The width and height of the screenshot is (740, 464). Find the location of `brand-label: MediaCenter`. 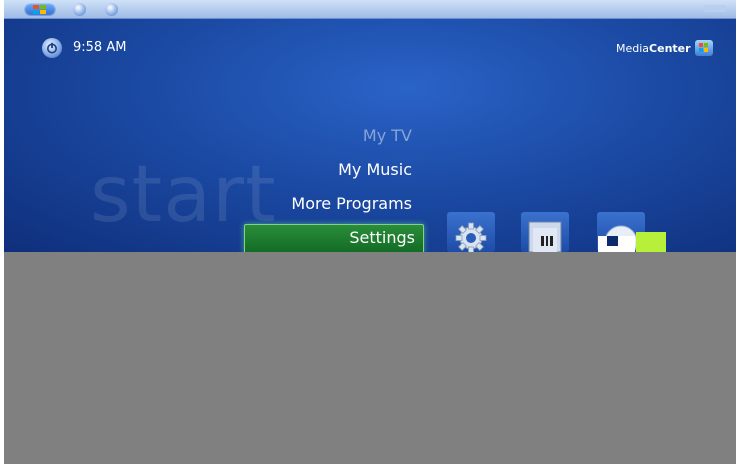

brand-label: MediaCenter is located at coordinates (664, 48).